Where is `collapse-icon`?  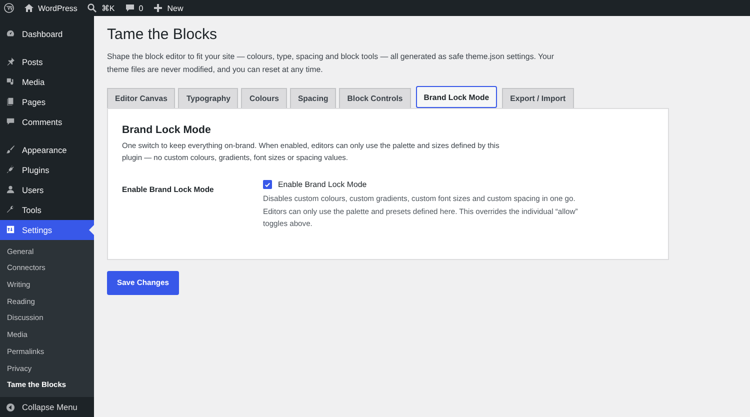
collapse-icon is located at coordinates (10, 407).